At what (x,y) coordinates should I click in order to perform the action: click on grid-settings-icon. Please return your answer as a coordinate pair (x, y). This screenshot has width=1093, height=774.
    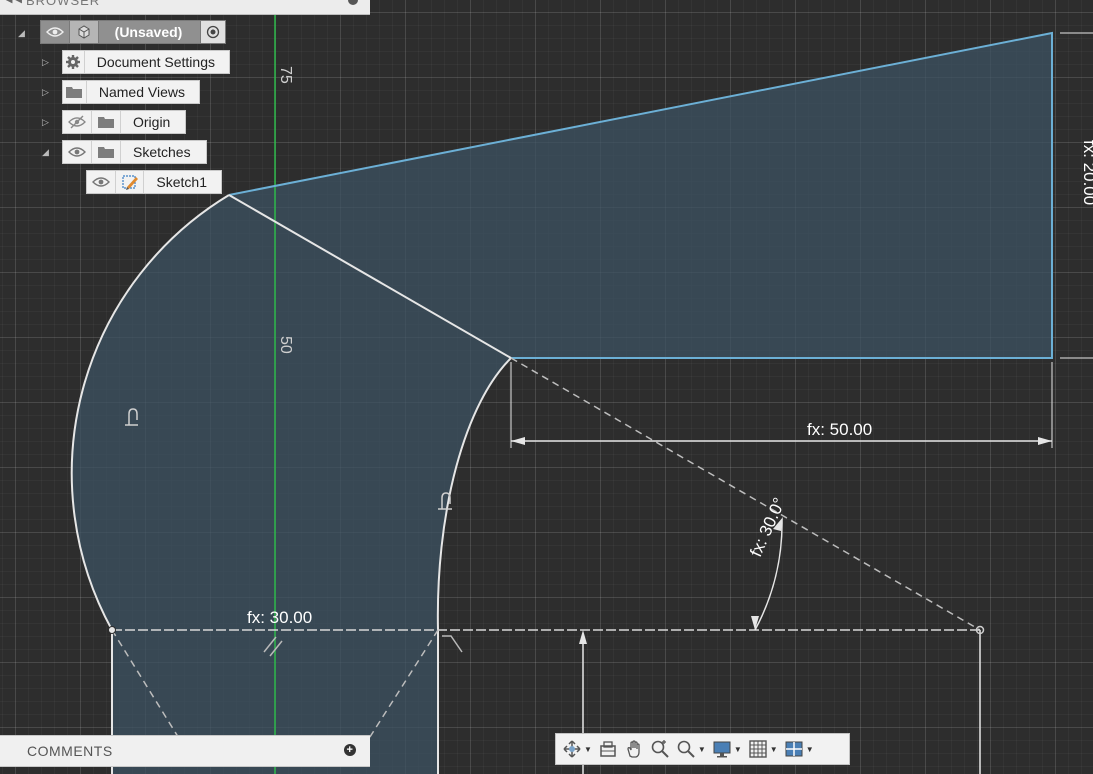
    Looking at the image, I should click on (758, 749).